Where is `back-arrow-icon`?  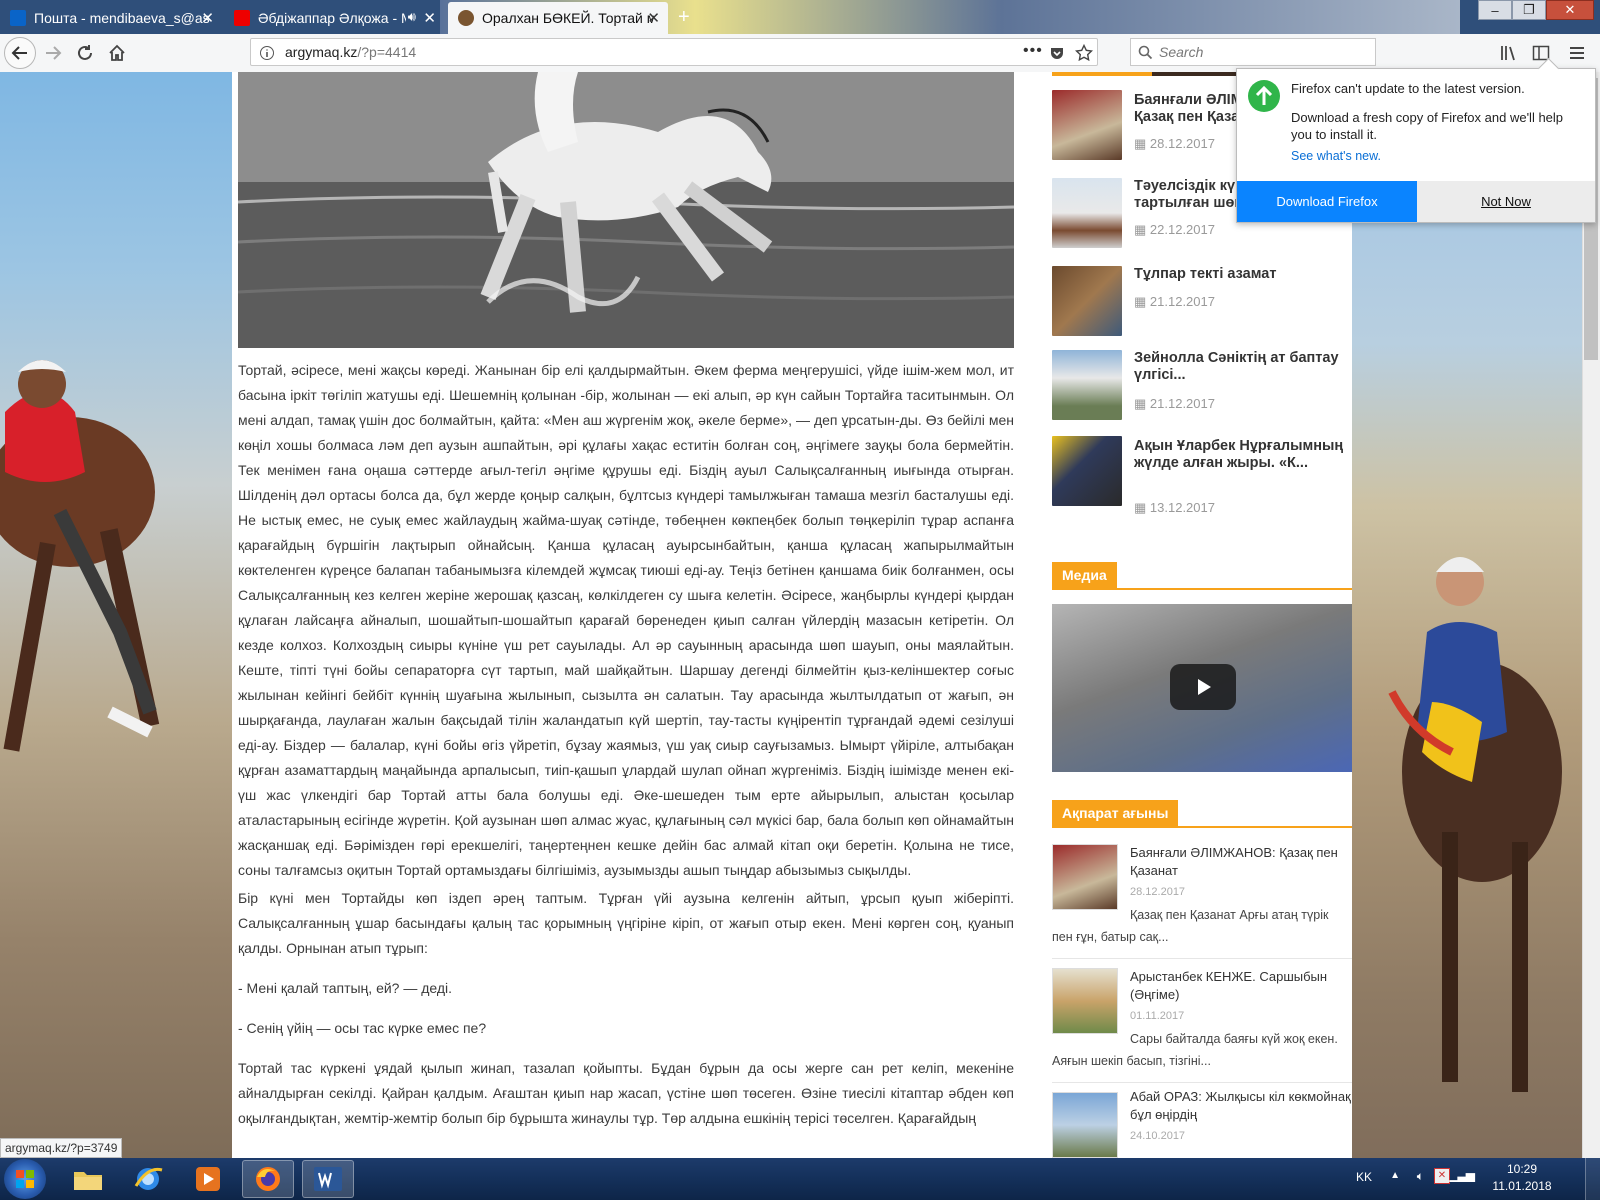
back-arrow-icon is located at coordinates (19, 53).